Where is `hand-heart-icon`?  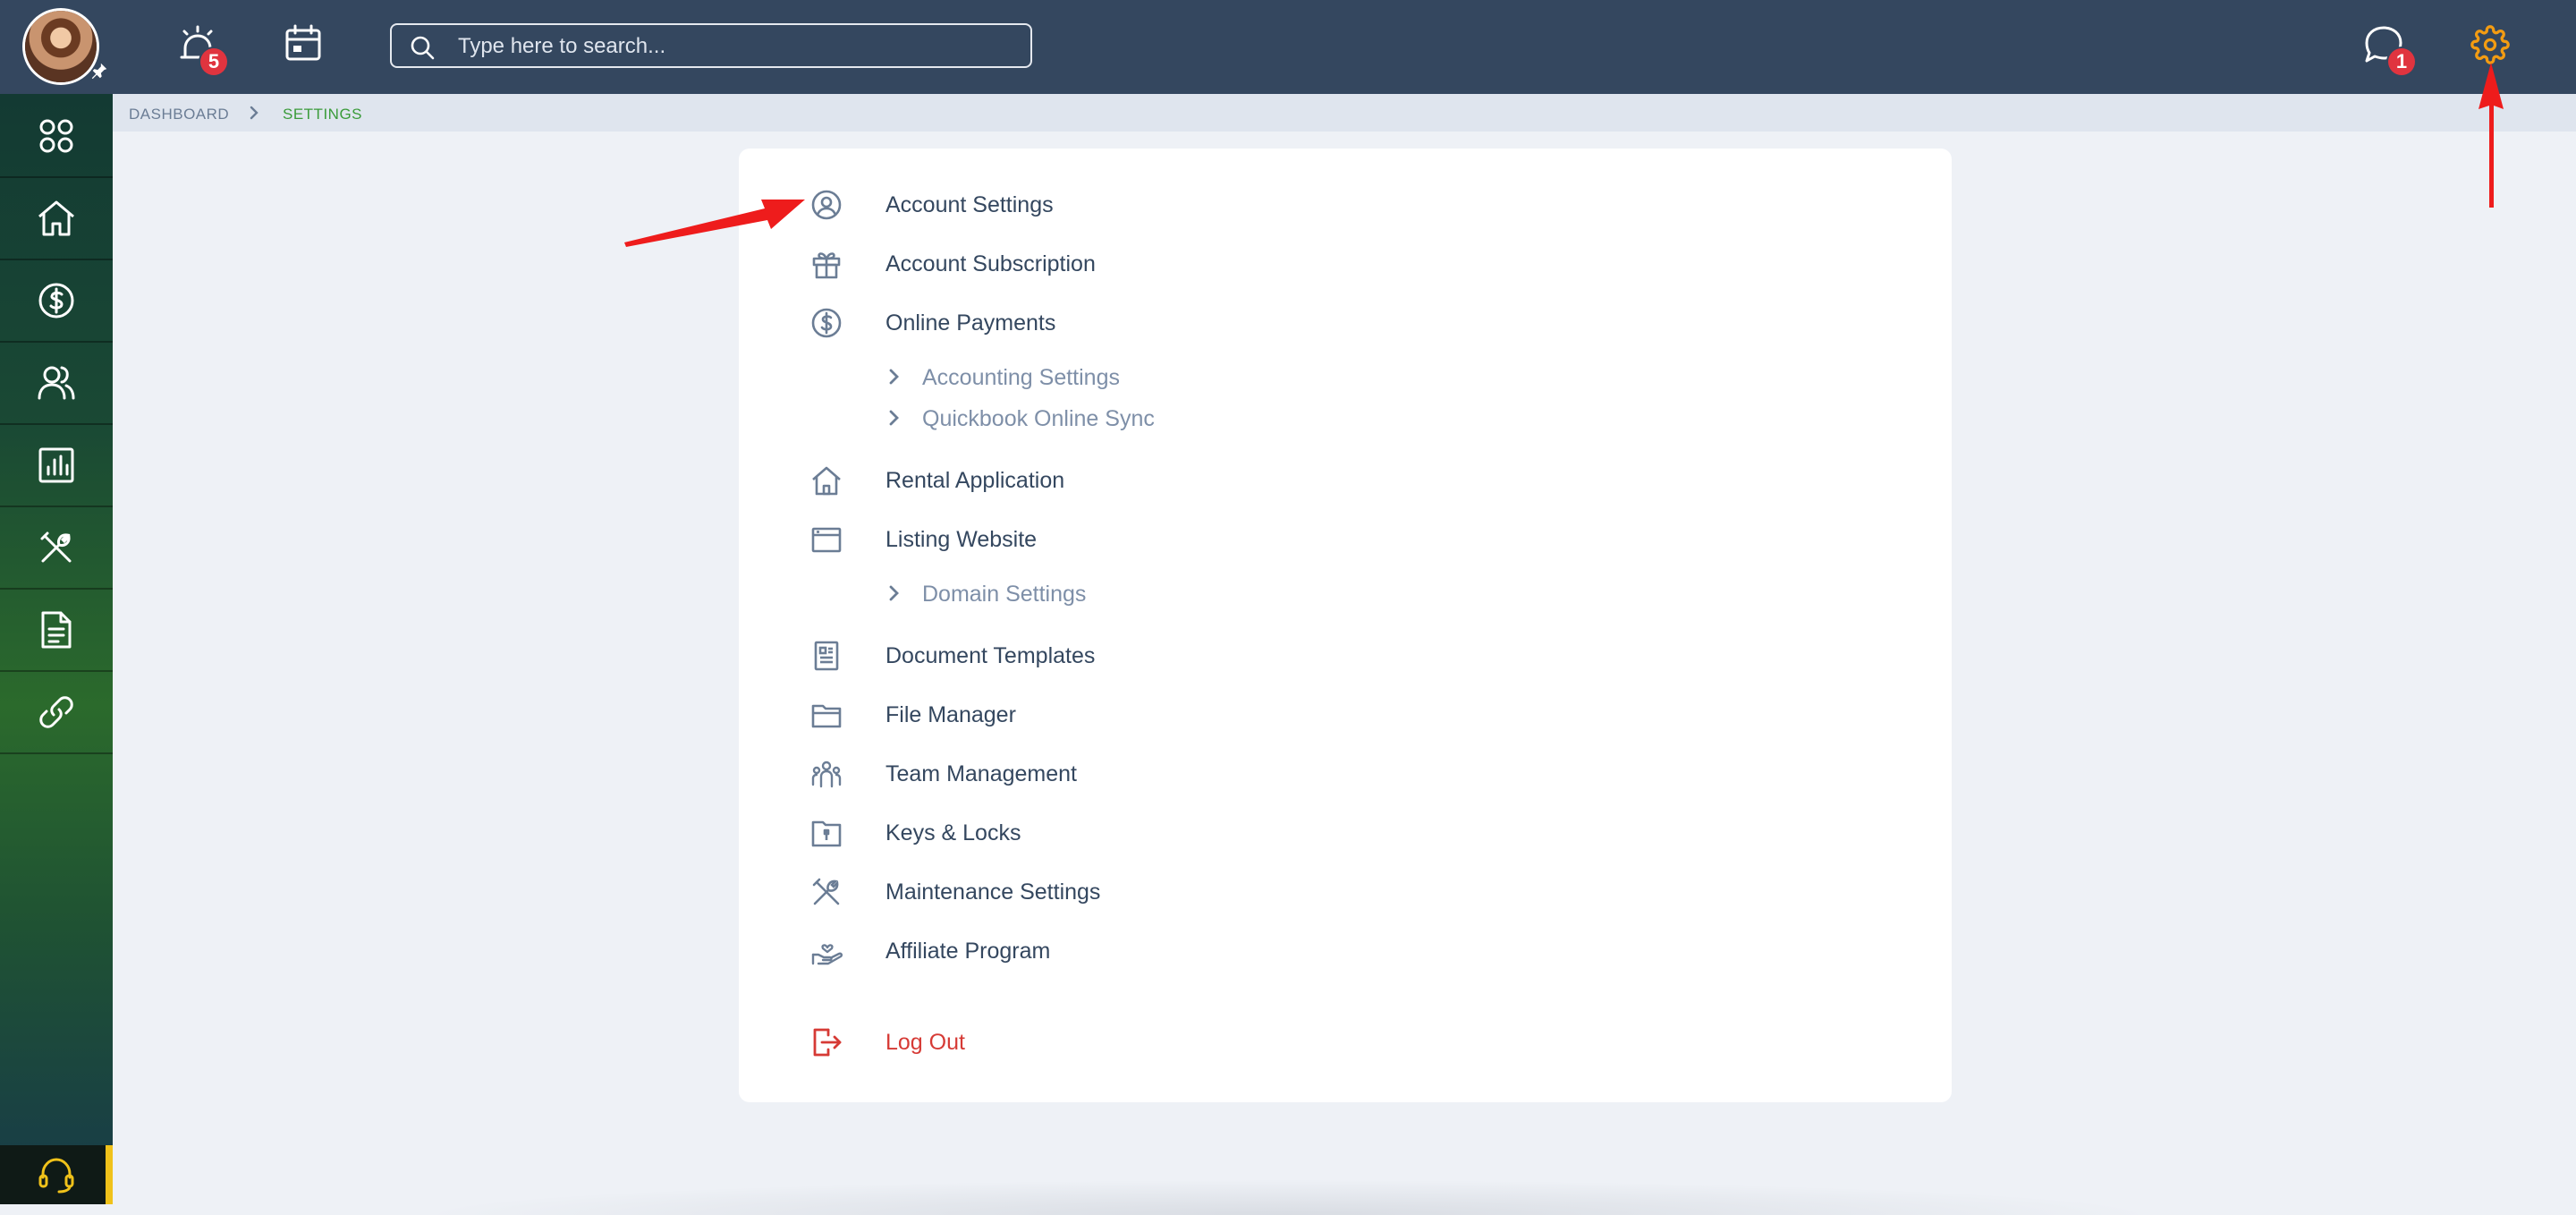 hand-heart-icon is located at coordinates (827, 951).